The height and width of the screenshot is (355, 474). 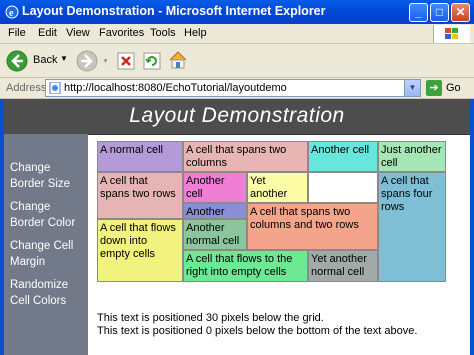 I want to click on grid-cell: A normal cell, so click(x=140, y=156).